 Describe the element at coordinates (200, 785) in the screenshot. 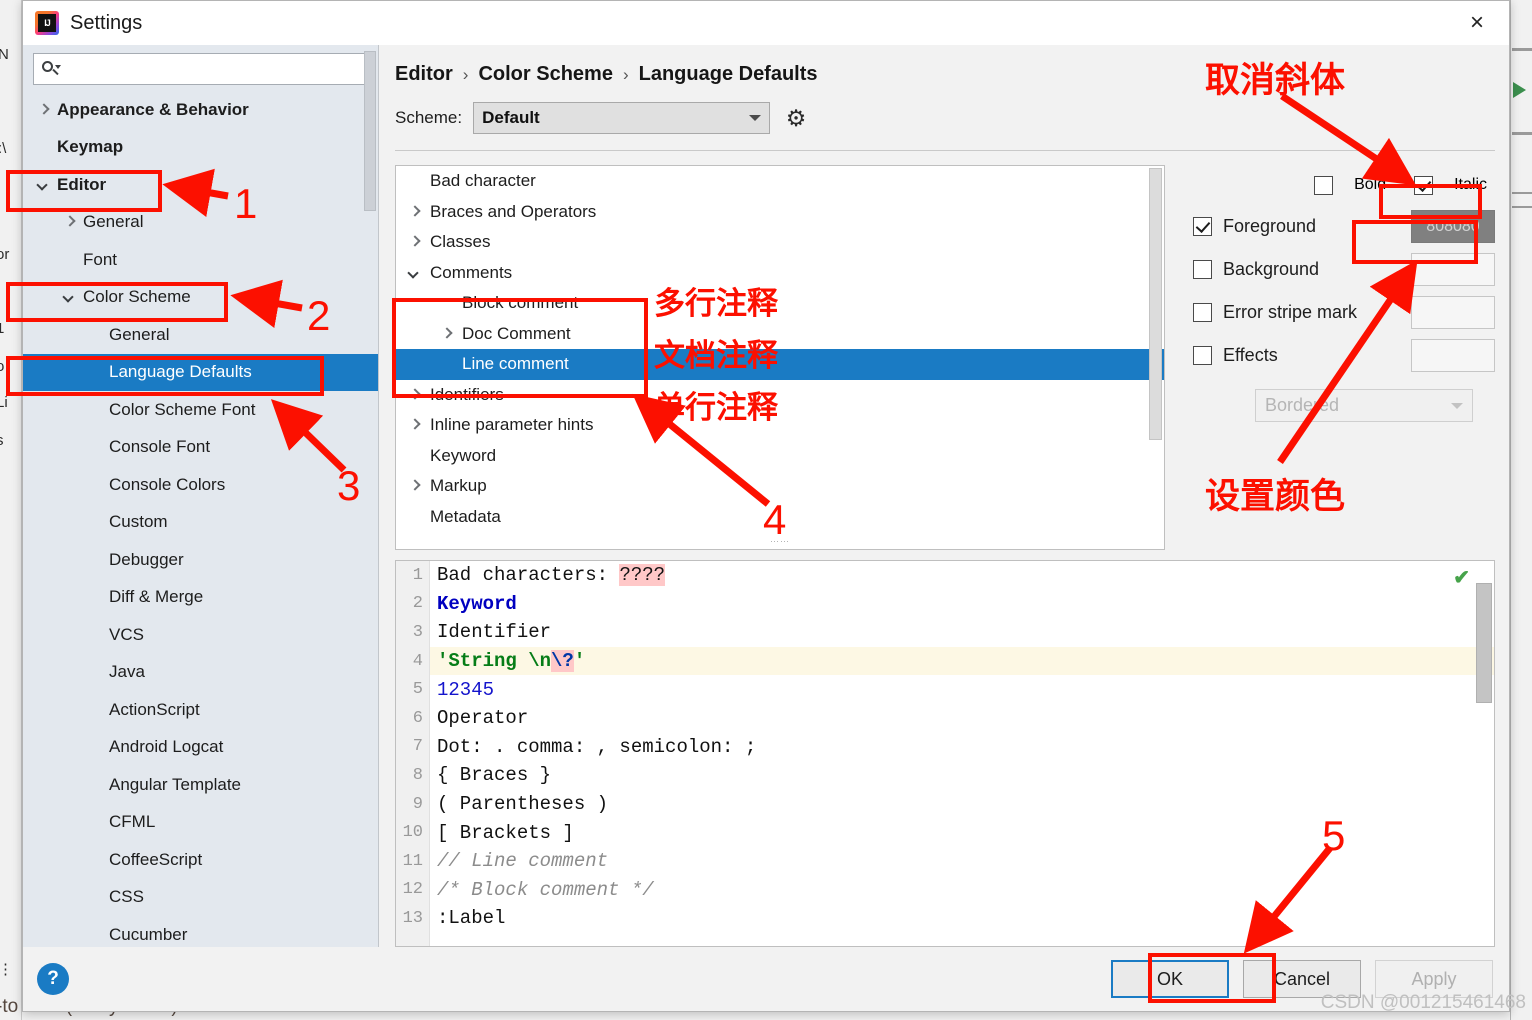

I see `sidebar-item-angular-template: Angular Template` at that location.